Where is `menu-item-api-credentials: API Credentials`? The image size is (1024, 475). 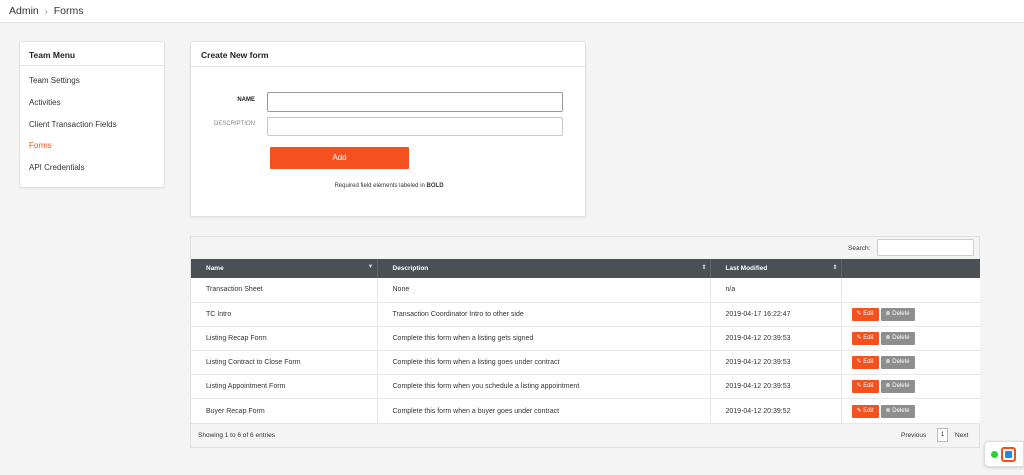
menu-item-api-credentials: API Credentials is located at coordinates (92, 168).